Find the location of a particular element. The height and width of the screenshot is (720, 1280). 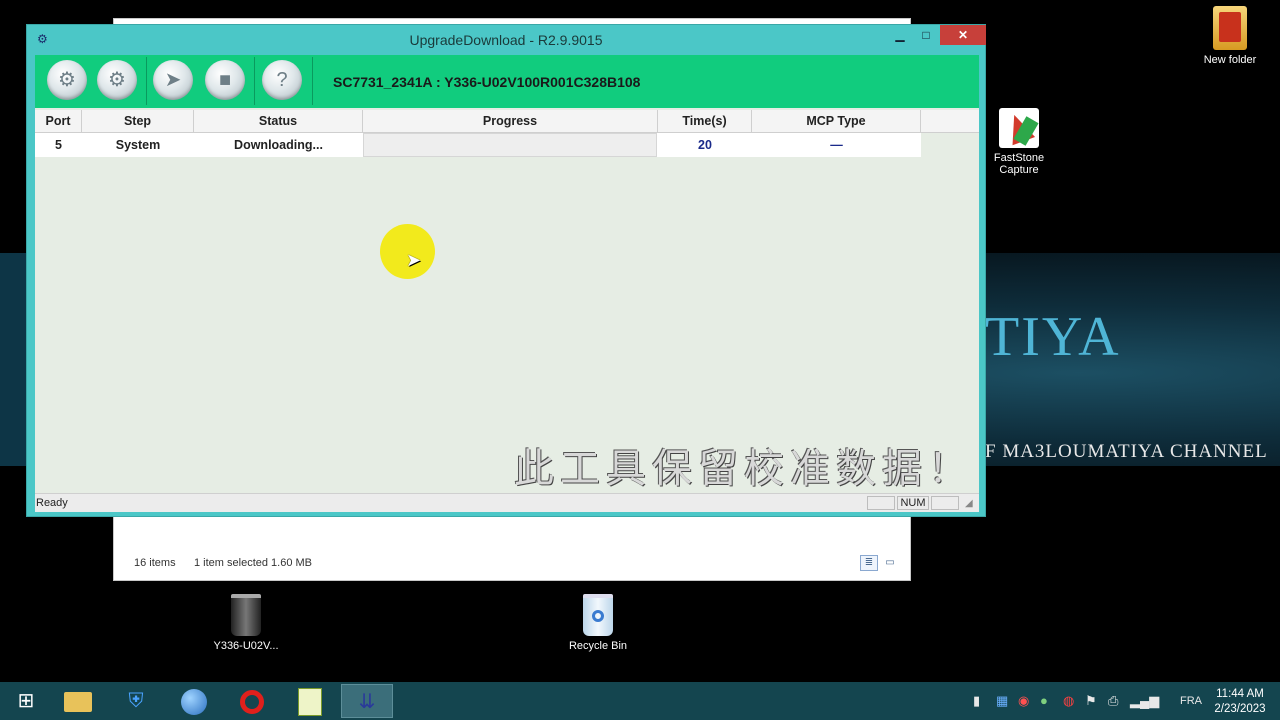

file-explorer-icon is located at coordinates (78, 701).